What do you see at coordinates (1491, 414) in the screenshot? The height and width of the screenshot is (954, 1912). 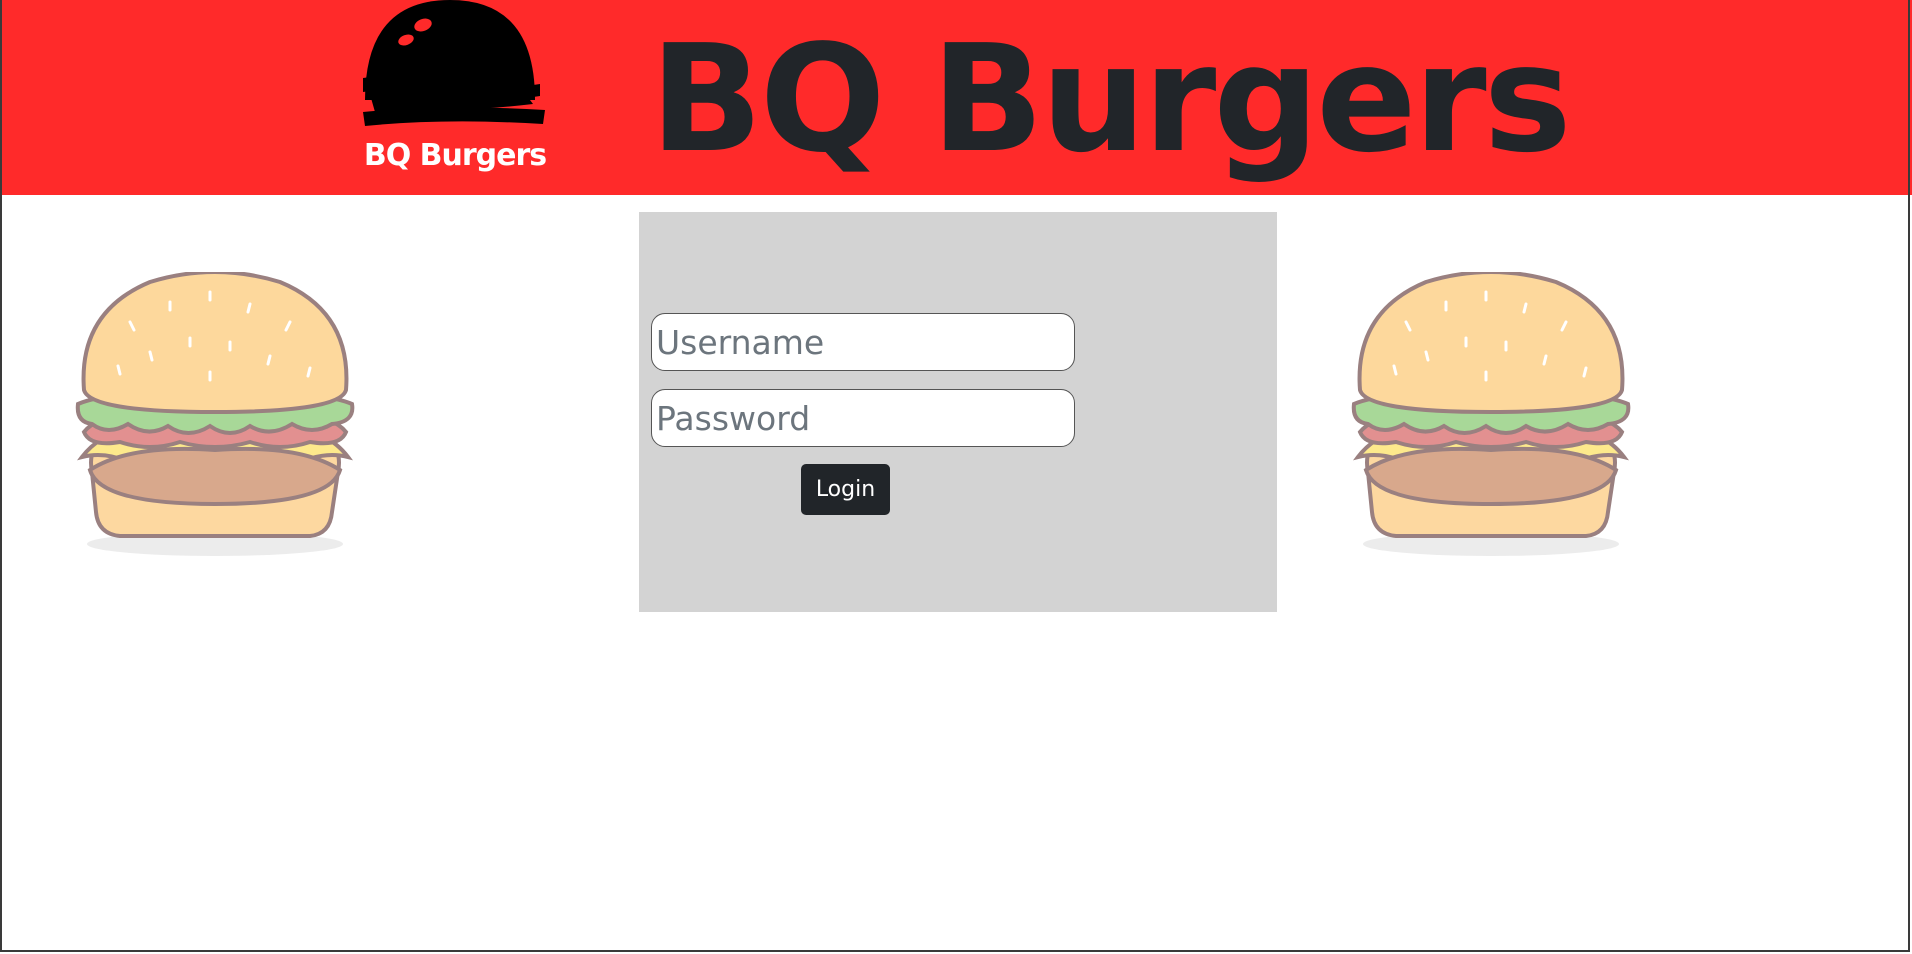 I see `burger-illustration-right` at bounding box center [1491, 414].